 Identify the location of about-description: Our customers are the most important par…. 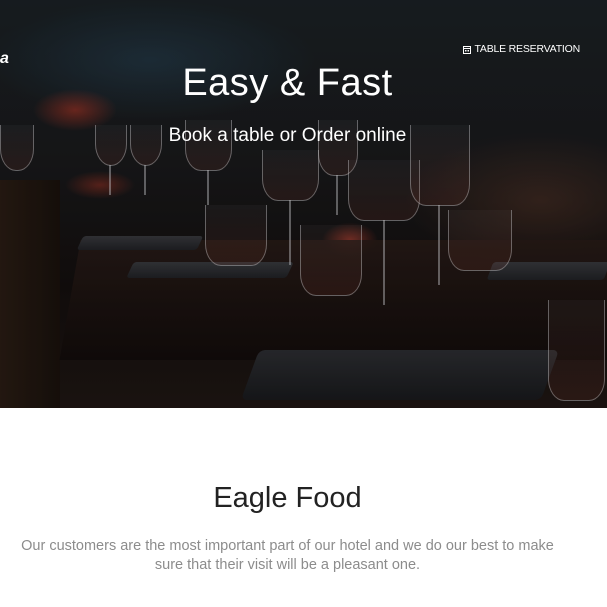
(287, 555).